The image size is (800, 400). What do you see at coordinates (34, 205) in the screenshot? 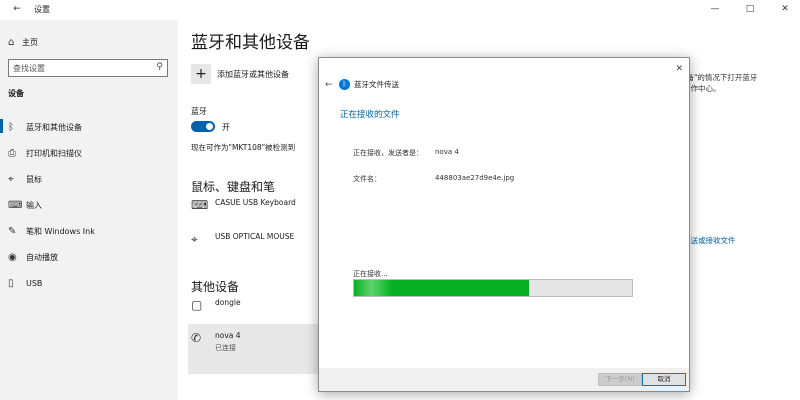
I see `sidebar-item-label: 输入` at bounding box center [34, 205].